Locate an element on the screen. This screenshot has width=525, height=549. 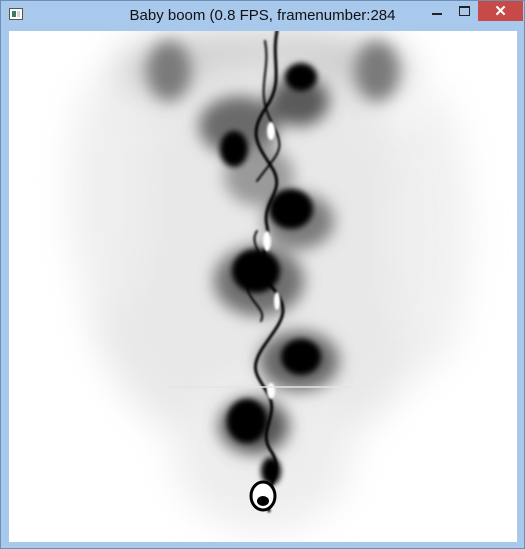
close-button: ✕ is located at coordinates (500, 11).